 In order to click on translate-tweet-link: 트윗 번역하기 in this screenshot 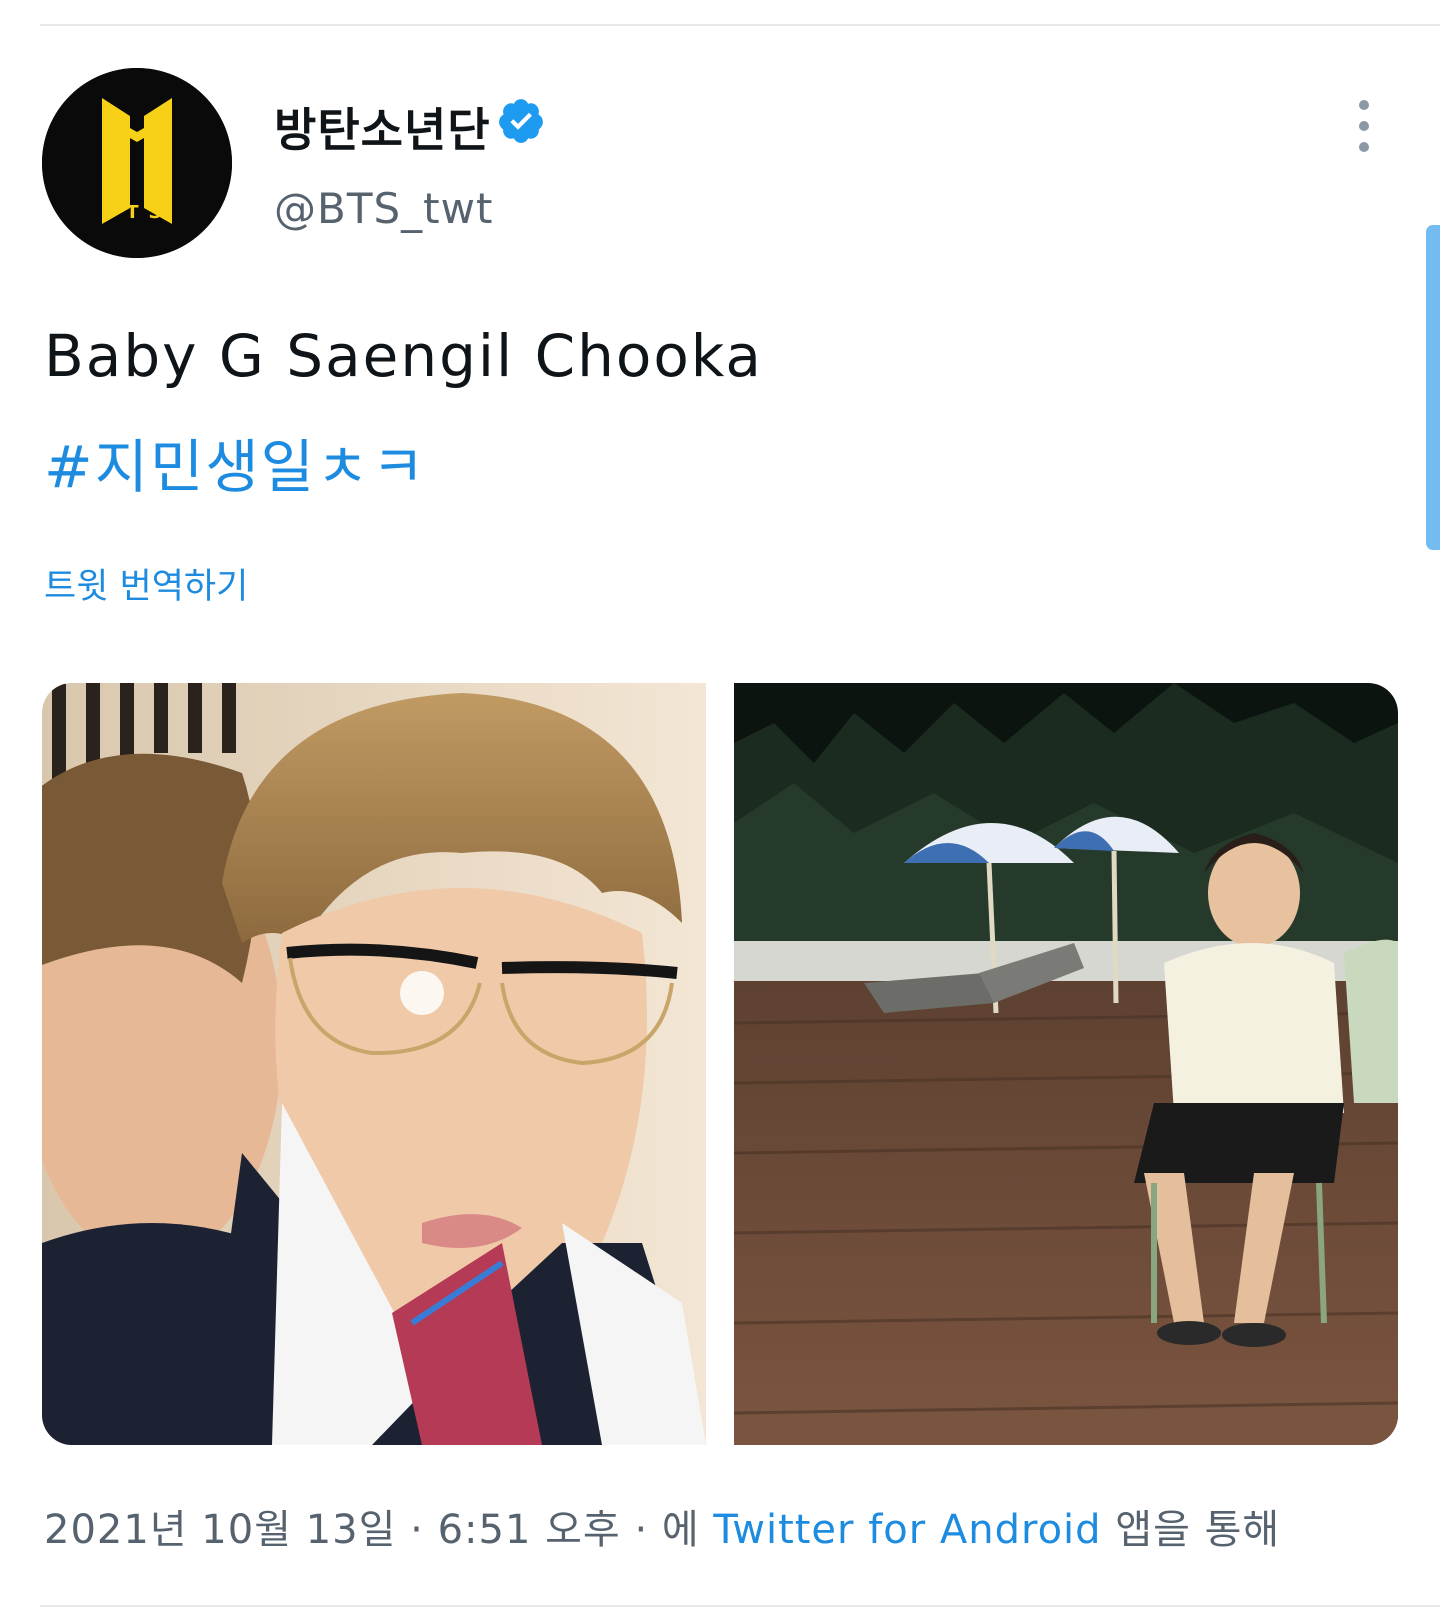, I will do `click(146, 583)`.